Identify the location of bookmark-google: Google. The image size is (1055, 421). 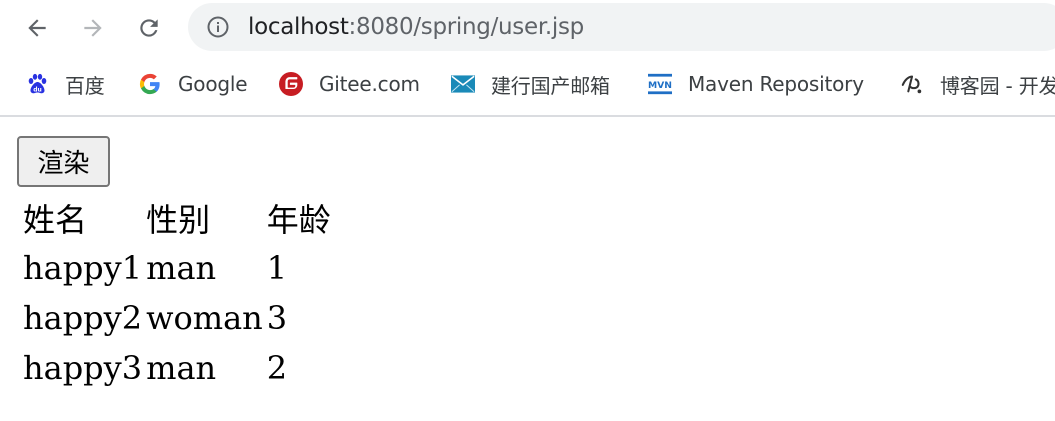
(193, 84).